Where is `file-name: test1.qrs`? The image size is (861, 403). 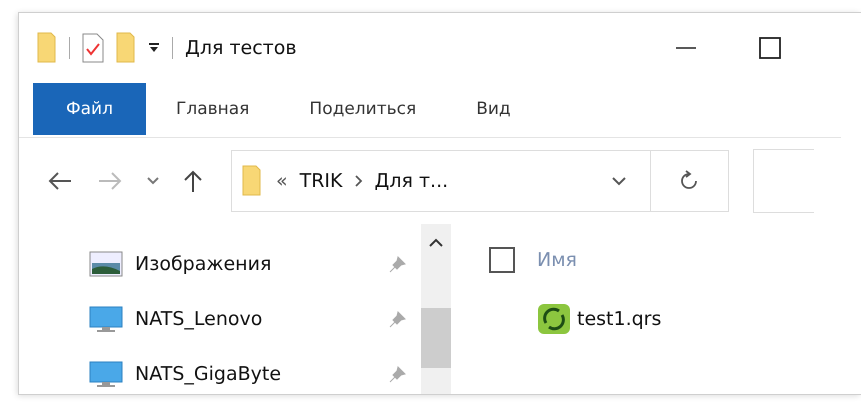 file-name: test1.qrs is located at coordinates (619, 319).